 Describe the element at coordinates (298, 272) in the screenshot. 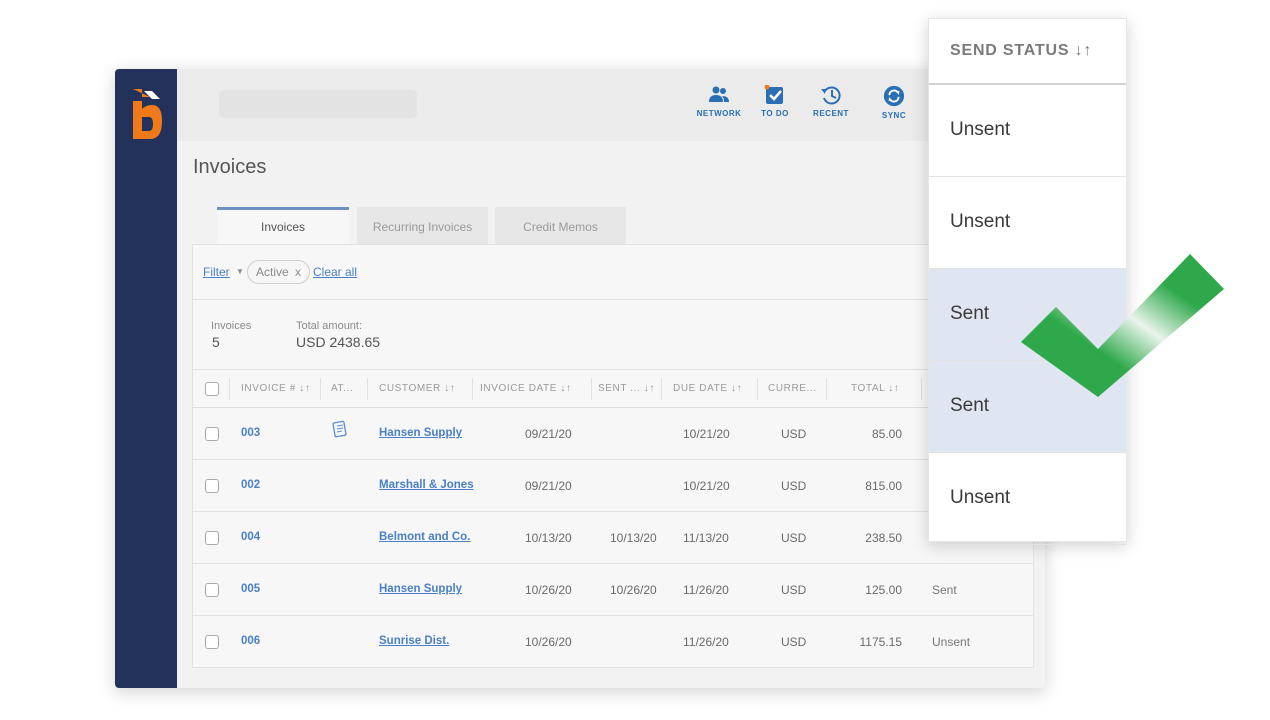

I see `chip-close-icon: x` at that location.